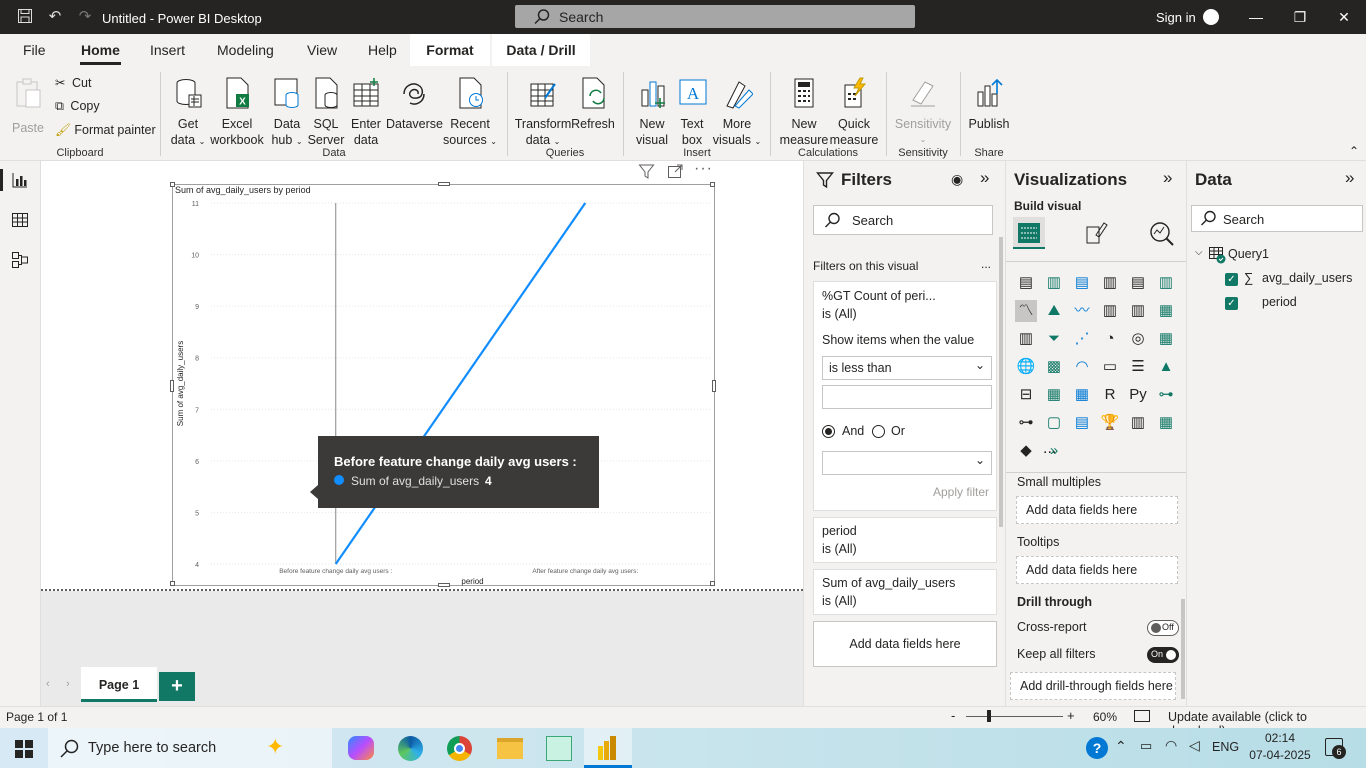  What do you see at coordinates (1349, 178) in the screenshot?
I see `collapse-data-icon: »` at bounding box center [1349, 178].